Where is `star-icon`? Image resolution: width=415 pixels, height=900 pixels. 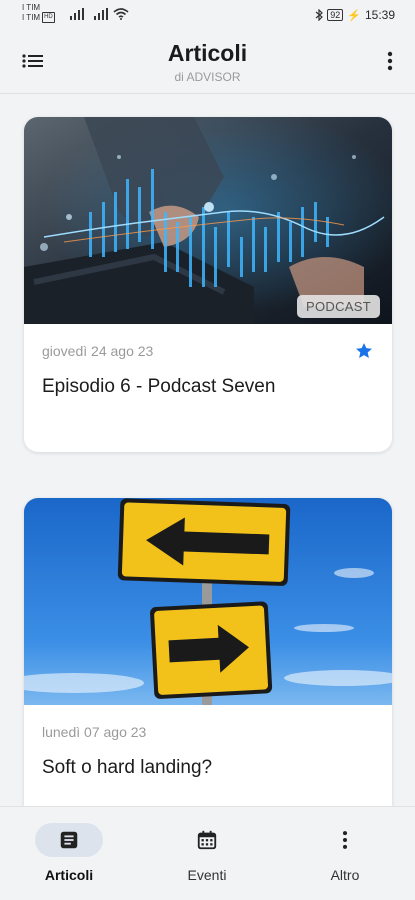
star-icon is located at coordinates (364, 351).